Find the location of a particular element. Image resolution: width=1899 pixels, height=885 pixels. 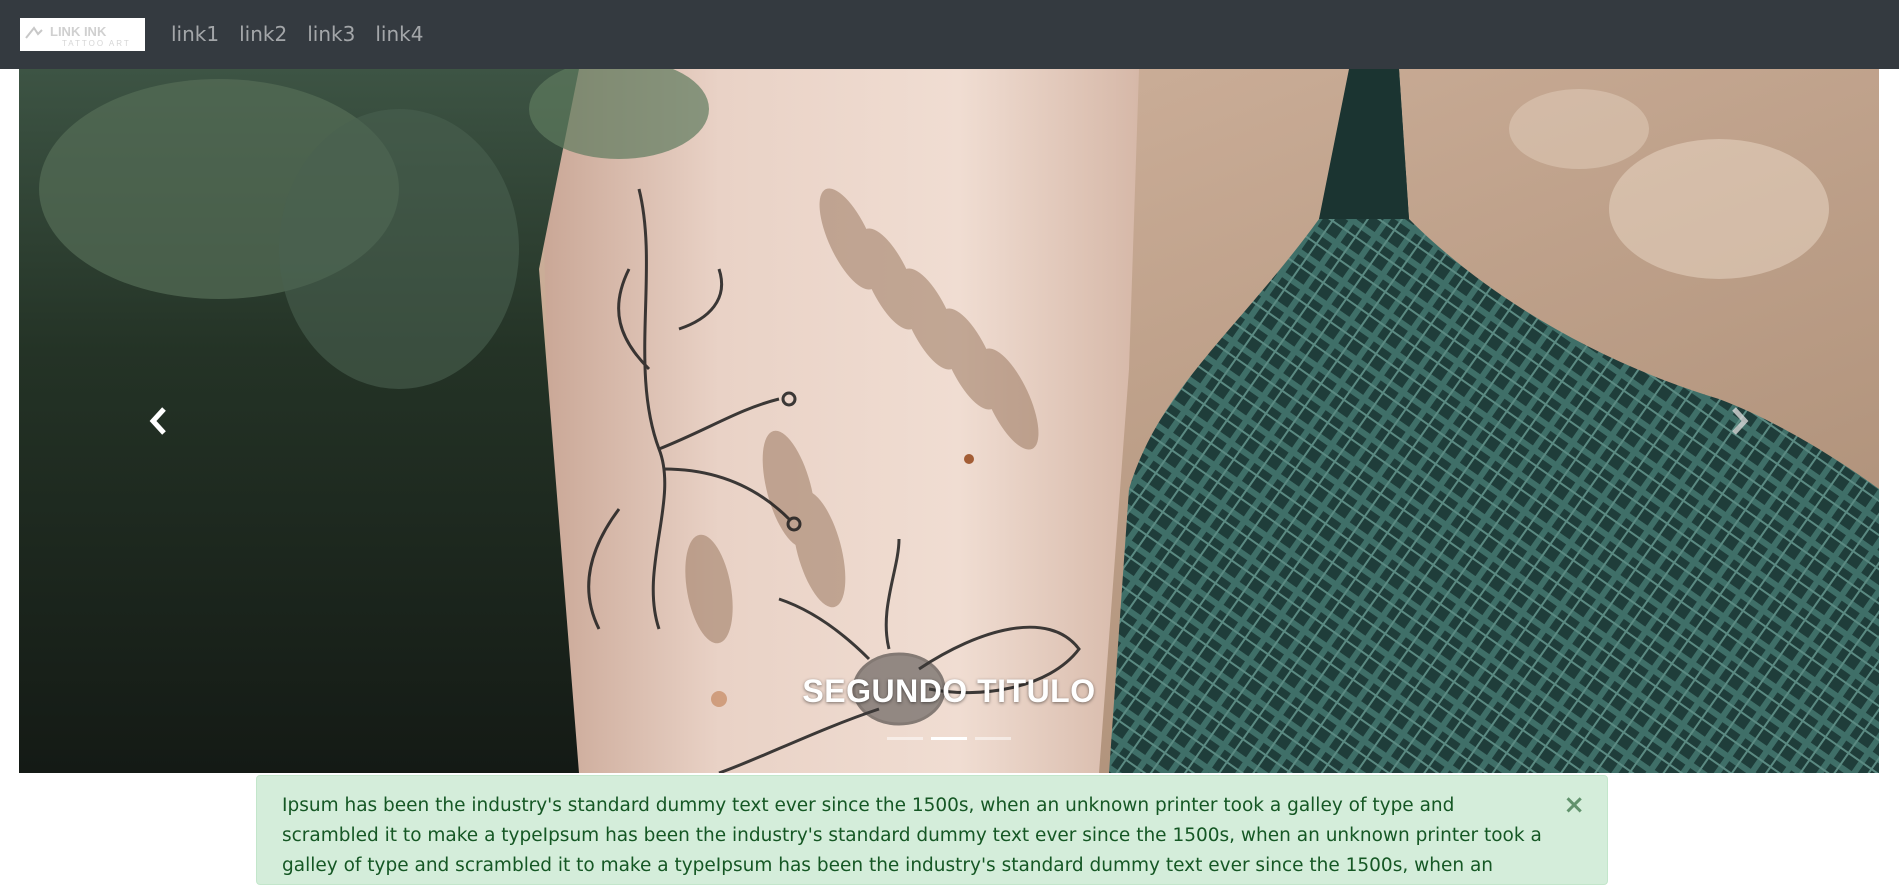

nav-link-2: link2 is located at coordinates (263, 34).